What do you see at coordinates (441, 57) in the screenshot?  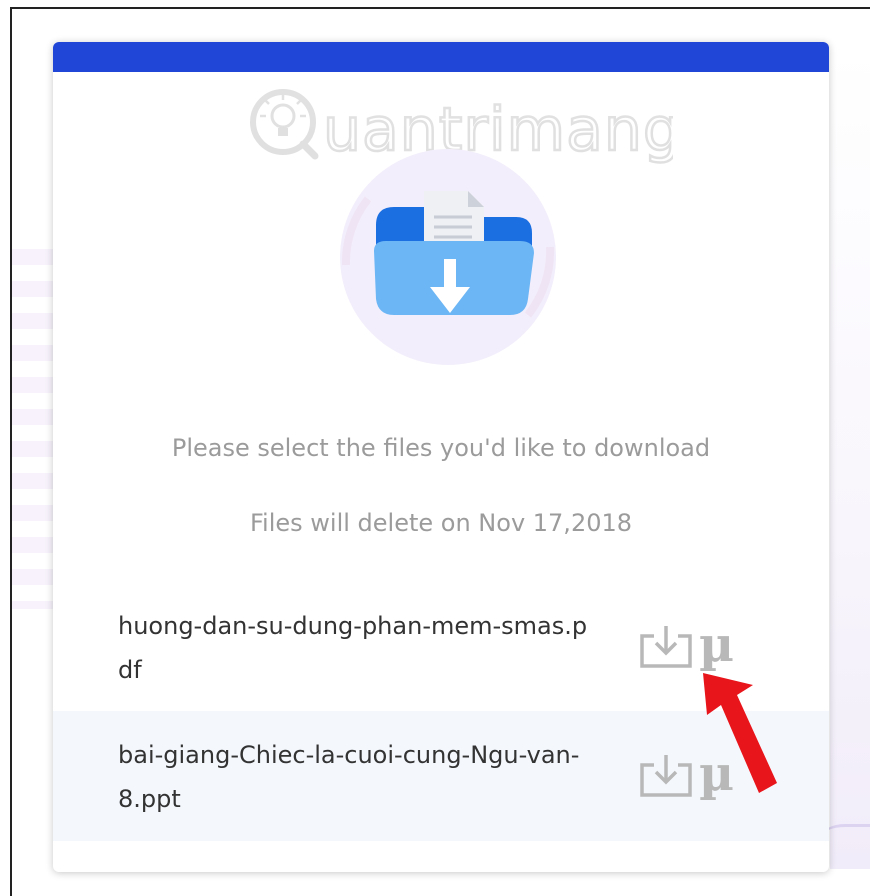 I see `card-header-bar` at bounding box center [441, 57].